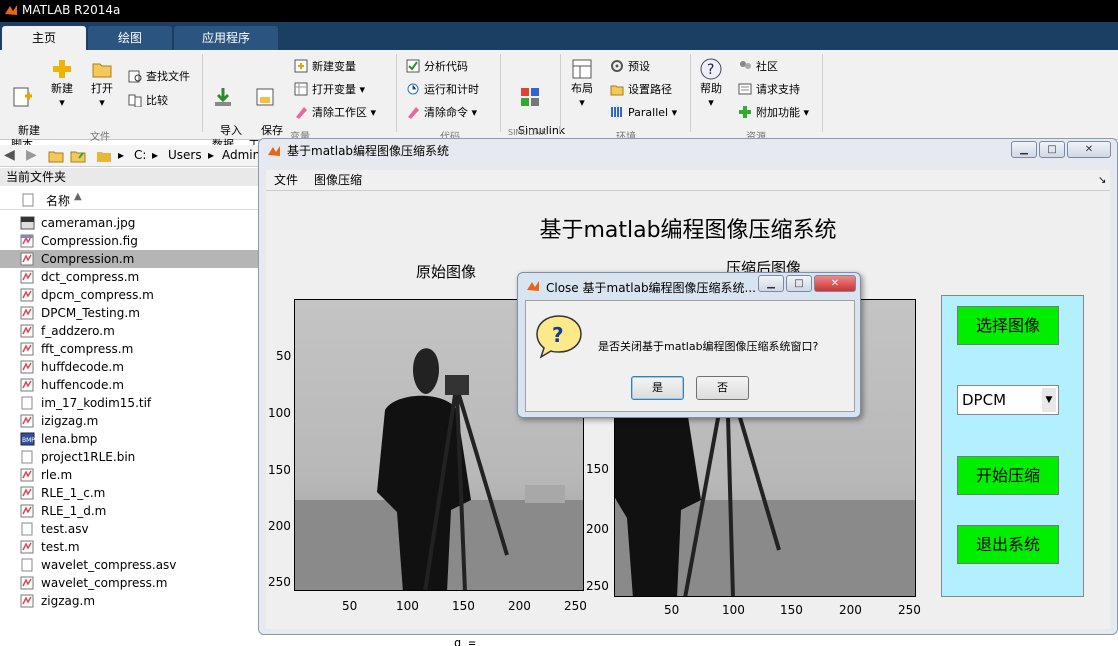  What do you see at coordinates (641, 90) in the screenshot?
I see `set-path-button: 设置路径` at bounding box center [641, 90].